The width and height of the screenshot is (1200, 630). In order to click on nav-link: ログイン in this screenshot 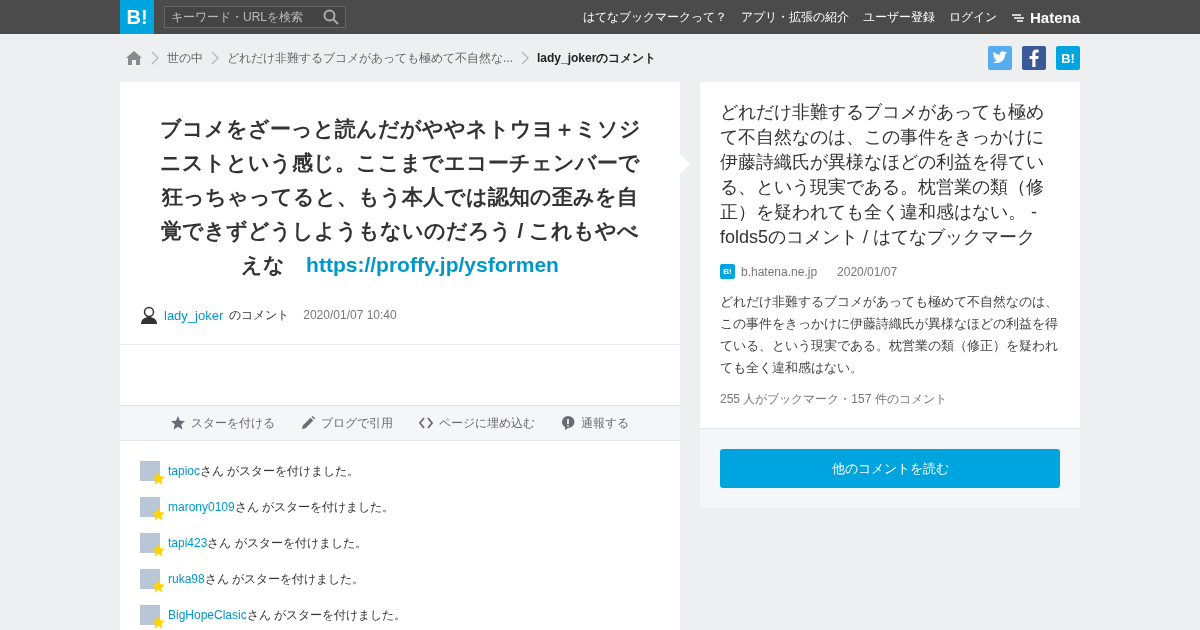, I will do `click(972, 17)`.